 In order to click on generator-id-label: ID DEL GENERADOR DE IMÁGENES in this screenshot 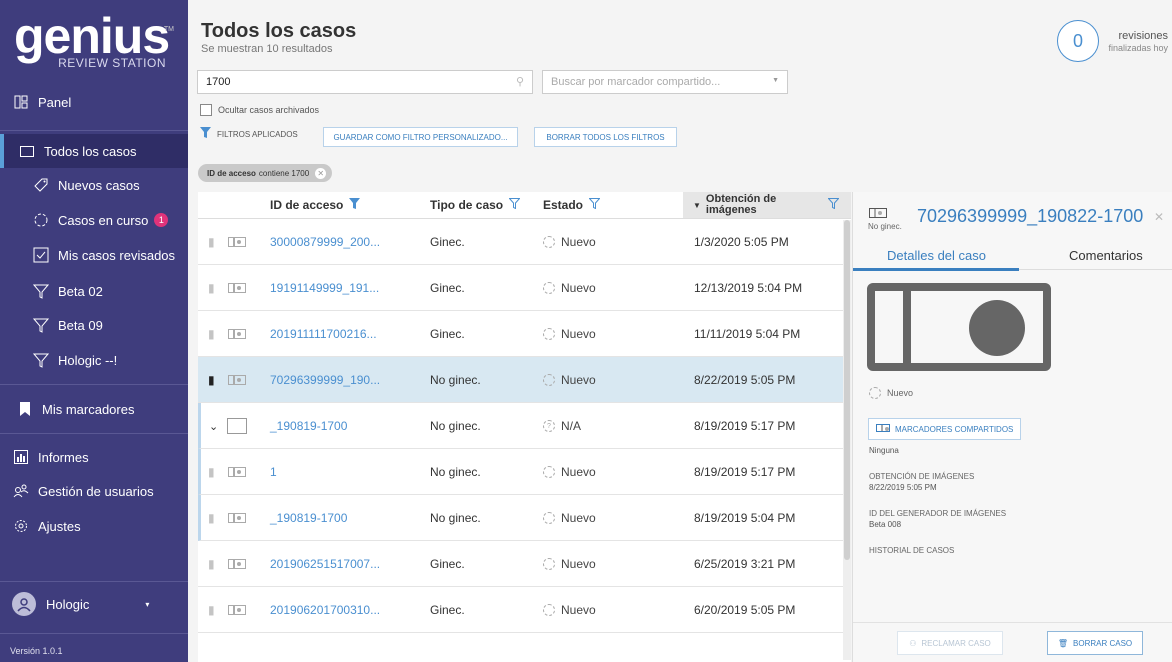, I will do `click(938, 513)`.